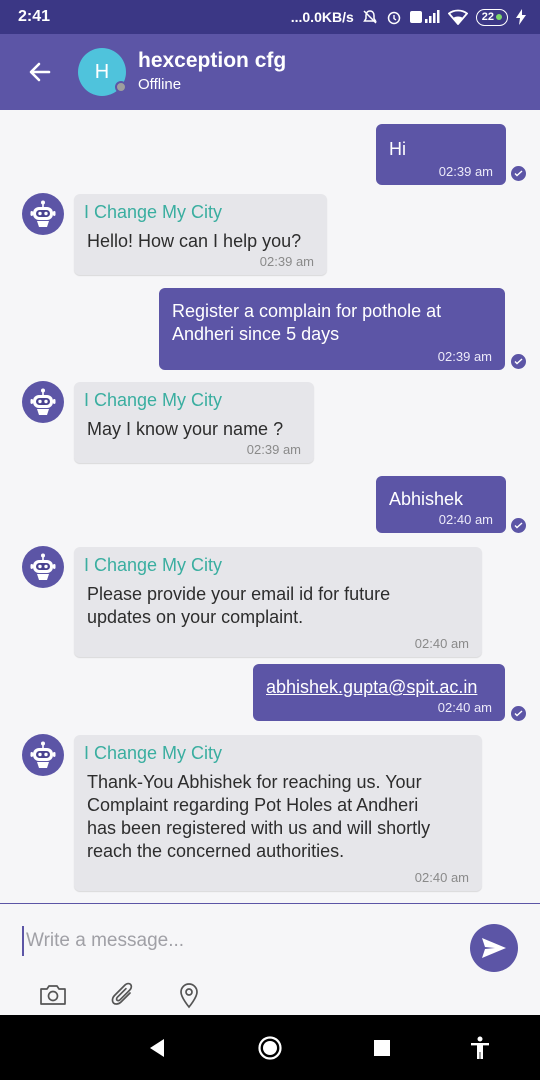 Image resolution: width=540 pixels, height=1080 pixels. What do you see at coordinates (369, 17) in the screenshot?
I see `mute-bell-icon` at bounding box center [369, 17].